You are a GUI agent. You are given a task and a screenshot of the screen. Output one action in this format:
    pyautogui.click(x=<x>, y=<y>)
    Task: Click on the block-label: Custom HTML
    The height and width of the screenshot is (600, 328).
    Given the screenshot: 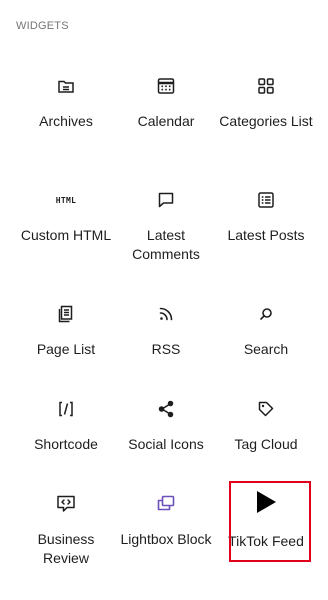 What is the action you would take?
    pyautogui.click(x=66, y=235)
    